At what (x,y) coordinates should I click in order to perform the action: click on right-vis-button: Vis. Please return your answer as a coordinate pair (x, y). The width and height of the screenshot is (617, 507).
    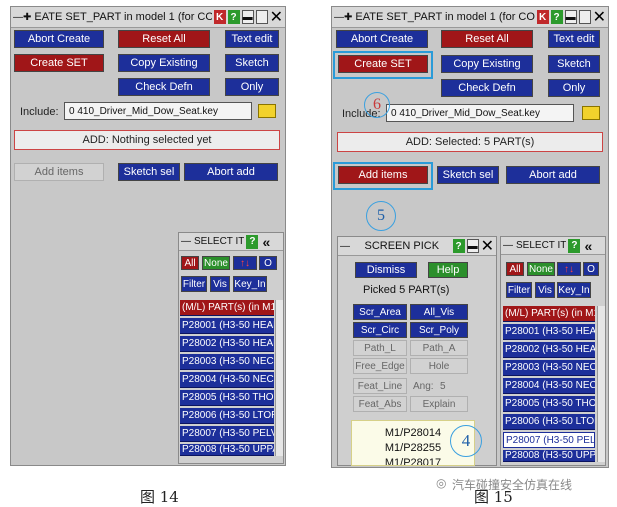
    Looking at the image, I should click on (545, 290).